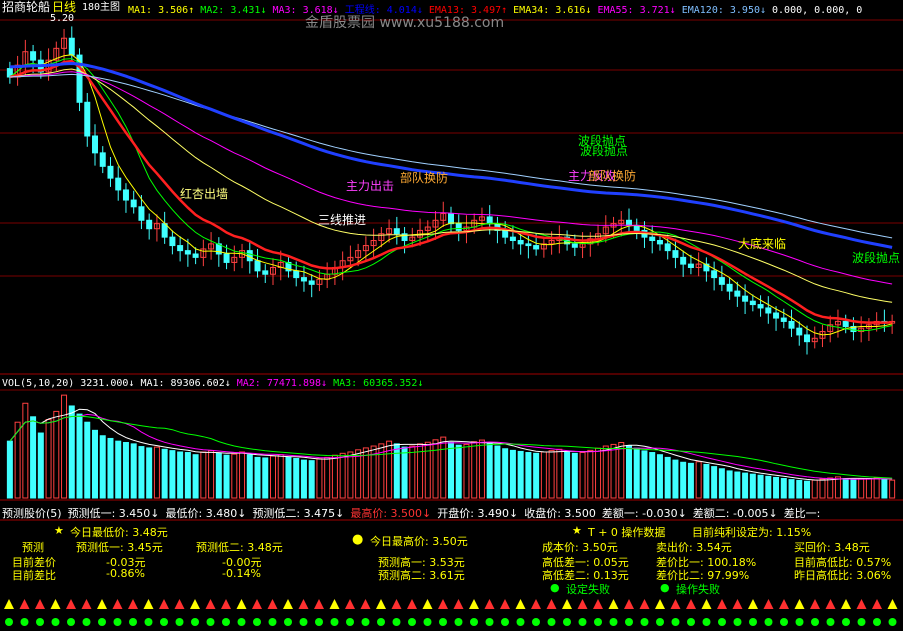 The height and width of the screenshot is (631, 903). Describe the element at coordinates (876, 258) in the screenshot. I see `annotation-9: 波段抛点` at that location.